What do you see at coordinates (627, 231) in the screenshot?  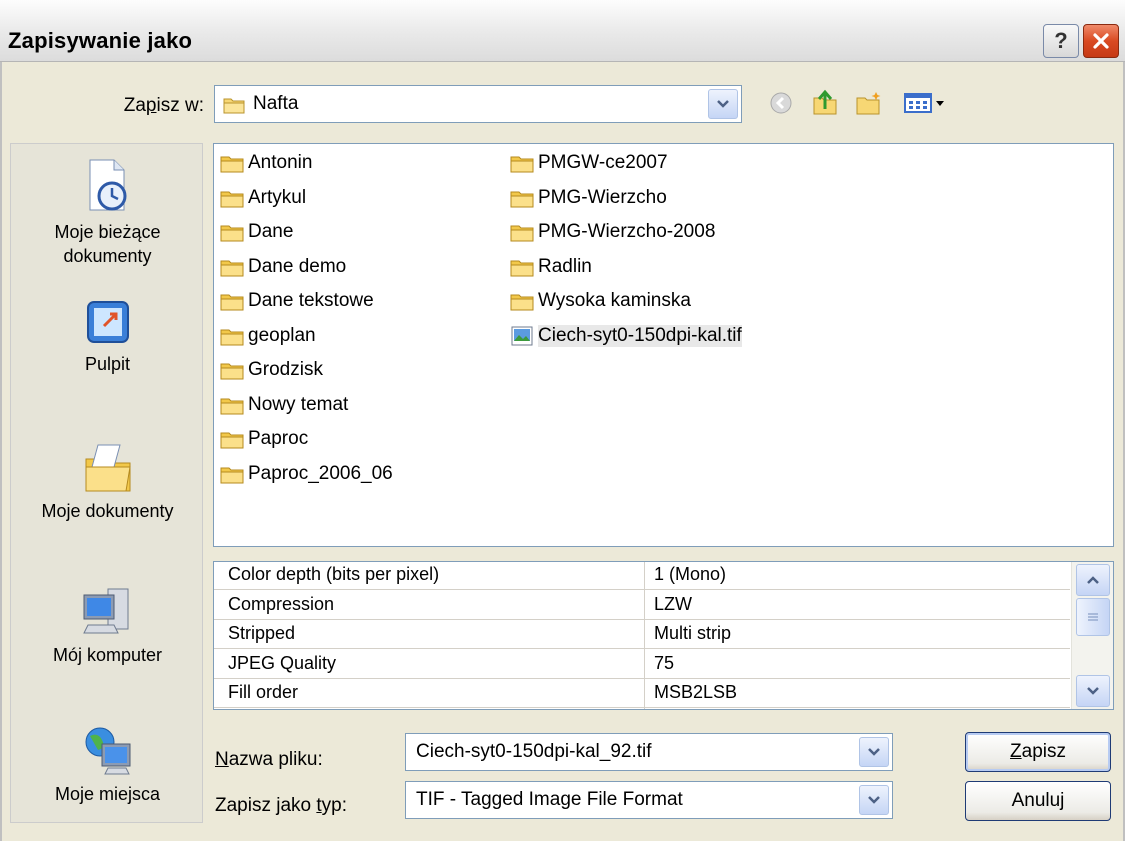 I see `item-name: PMG-Wierzcho-2008` at bounding box center [627, 231].